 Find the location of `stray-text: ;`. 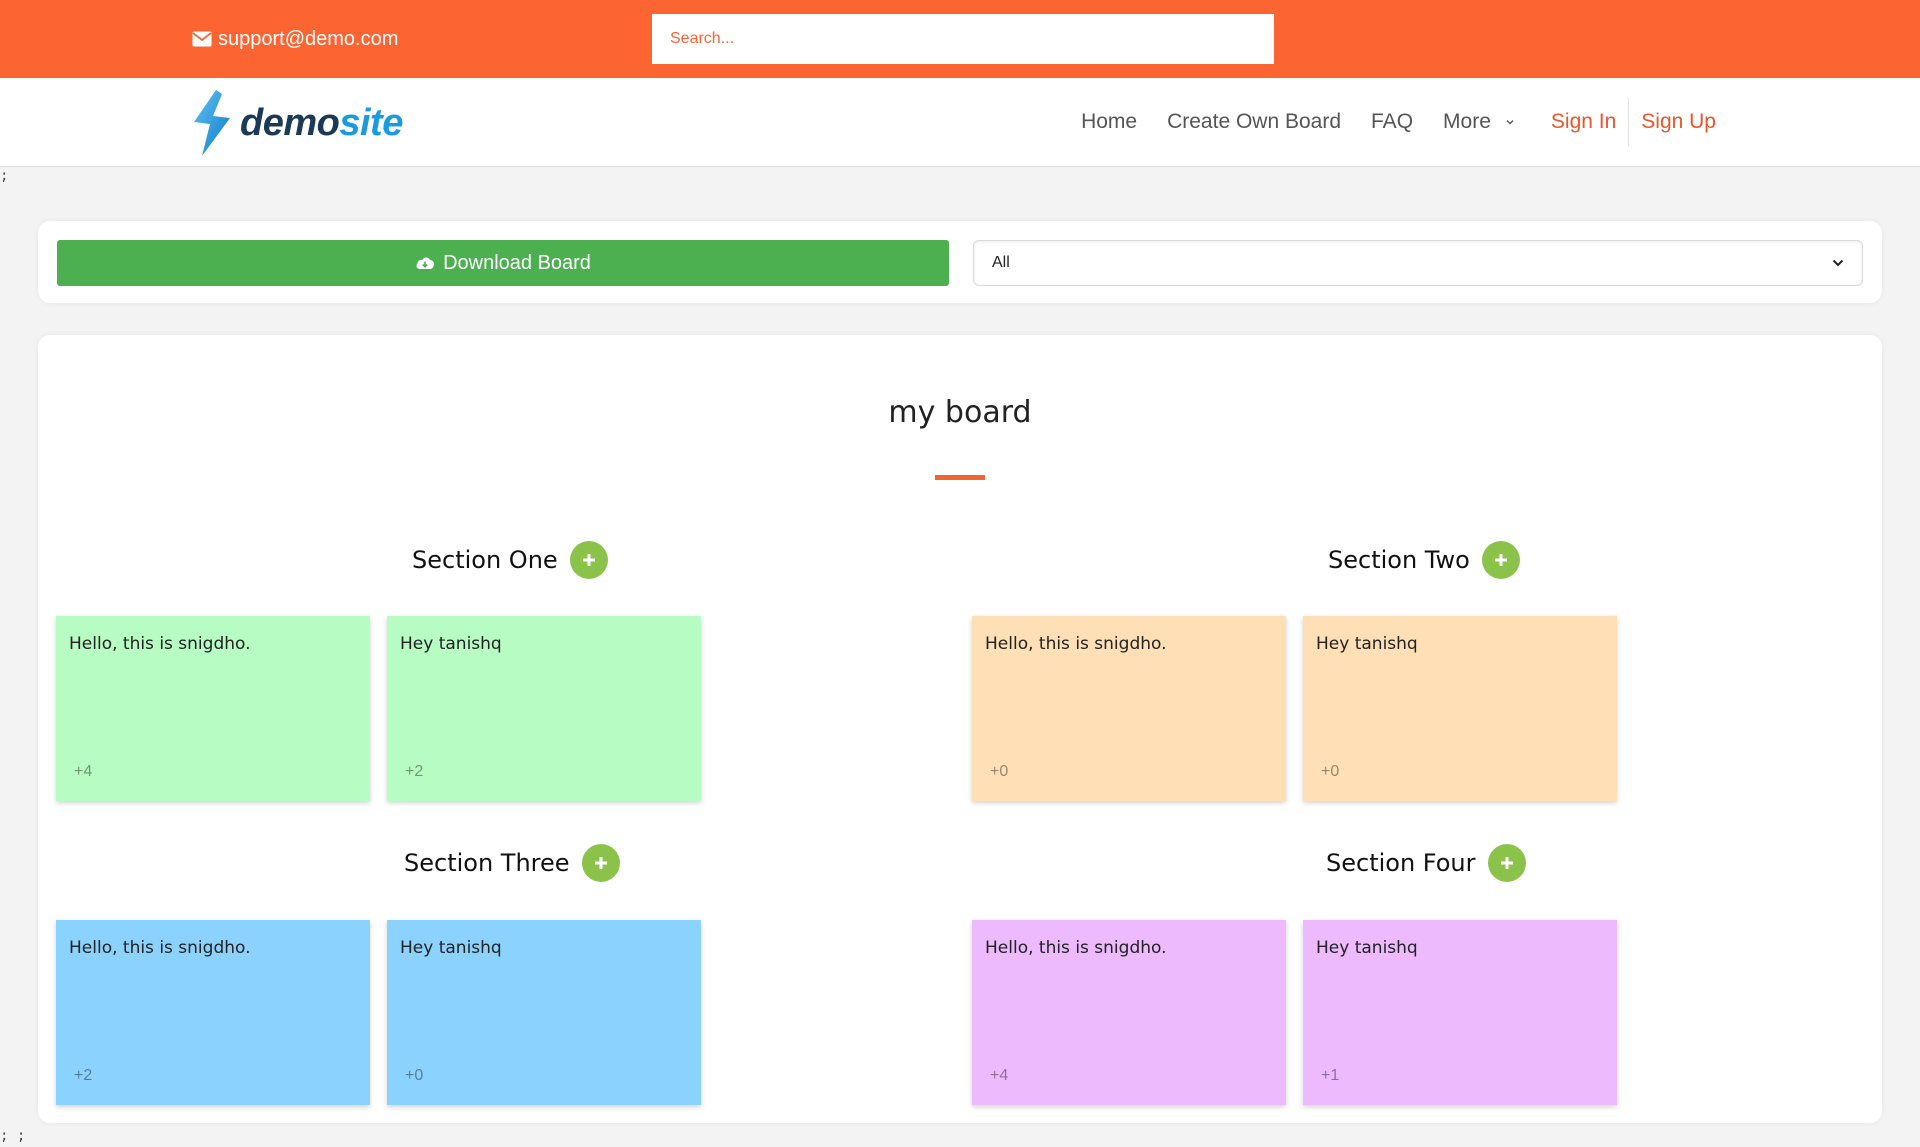

stray-text: ; is located at coordinates (4, 176).